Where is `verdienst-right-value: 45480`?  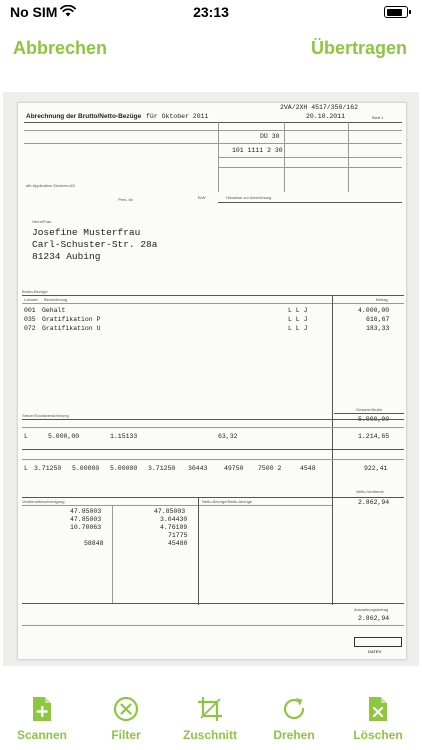 verdienst-right-value: 45480 is located at coordinates (178, 543).